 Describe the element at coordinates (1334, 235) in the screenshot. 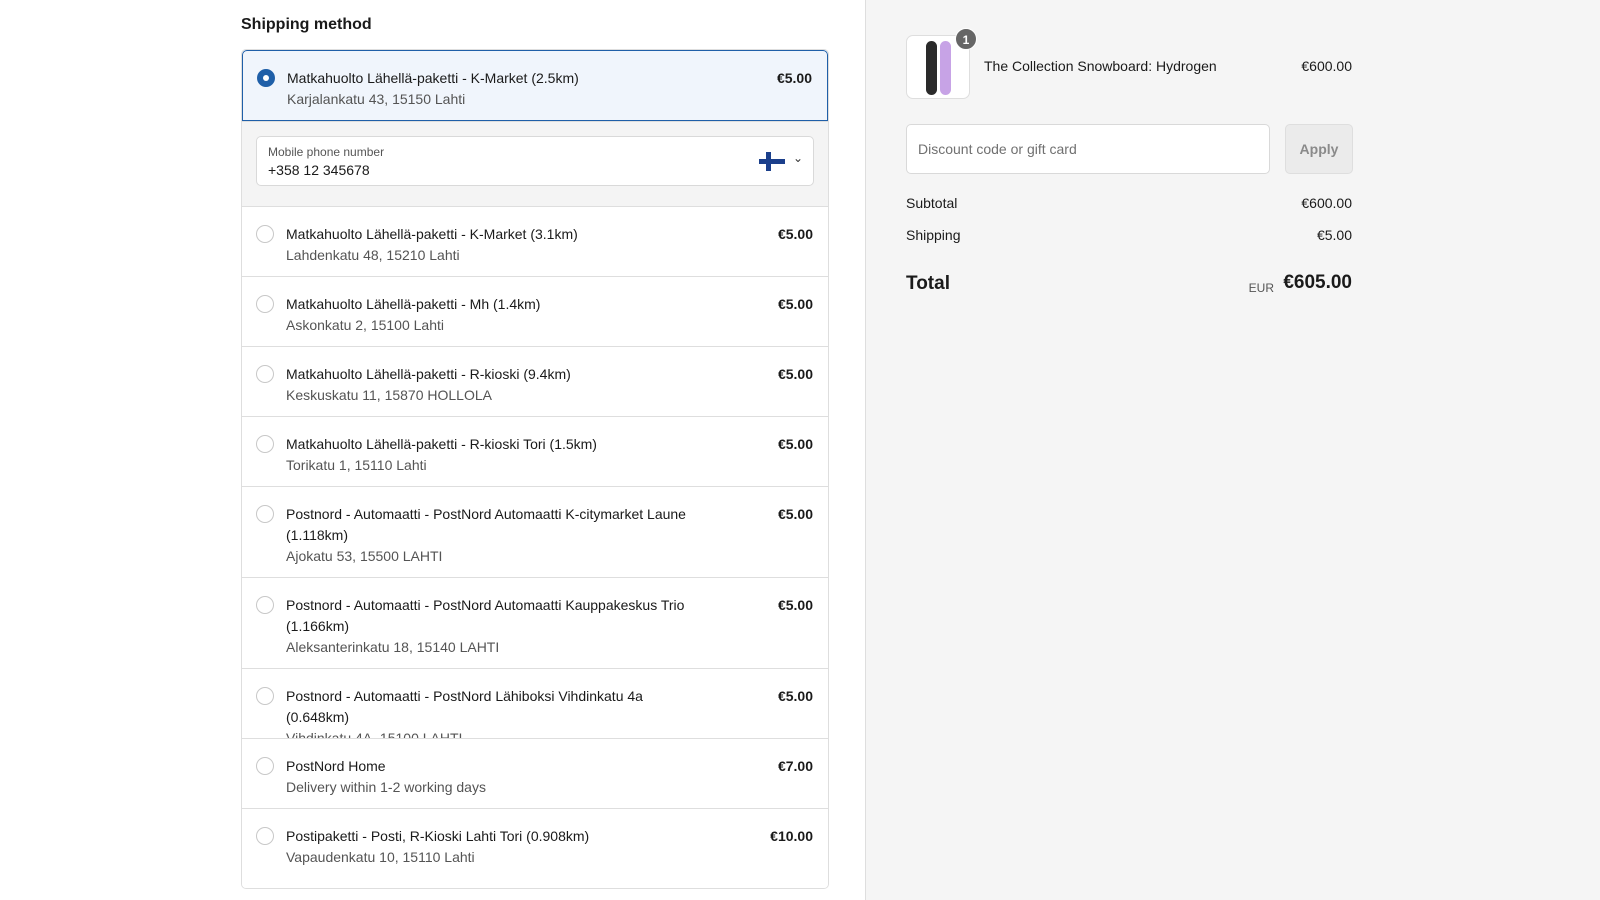

I see `shipping-value: €5.00` at that location.